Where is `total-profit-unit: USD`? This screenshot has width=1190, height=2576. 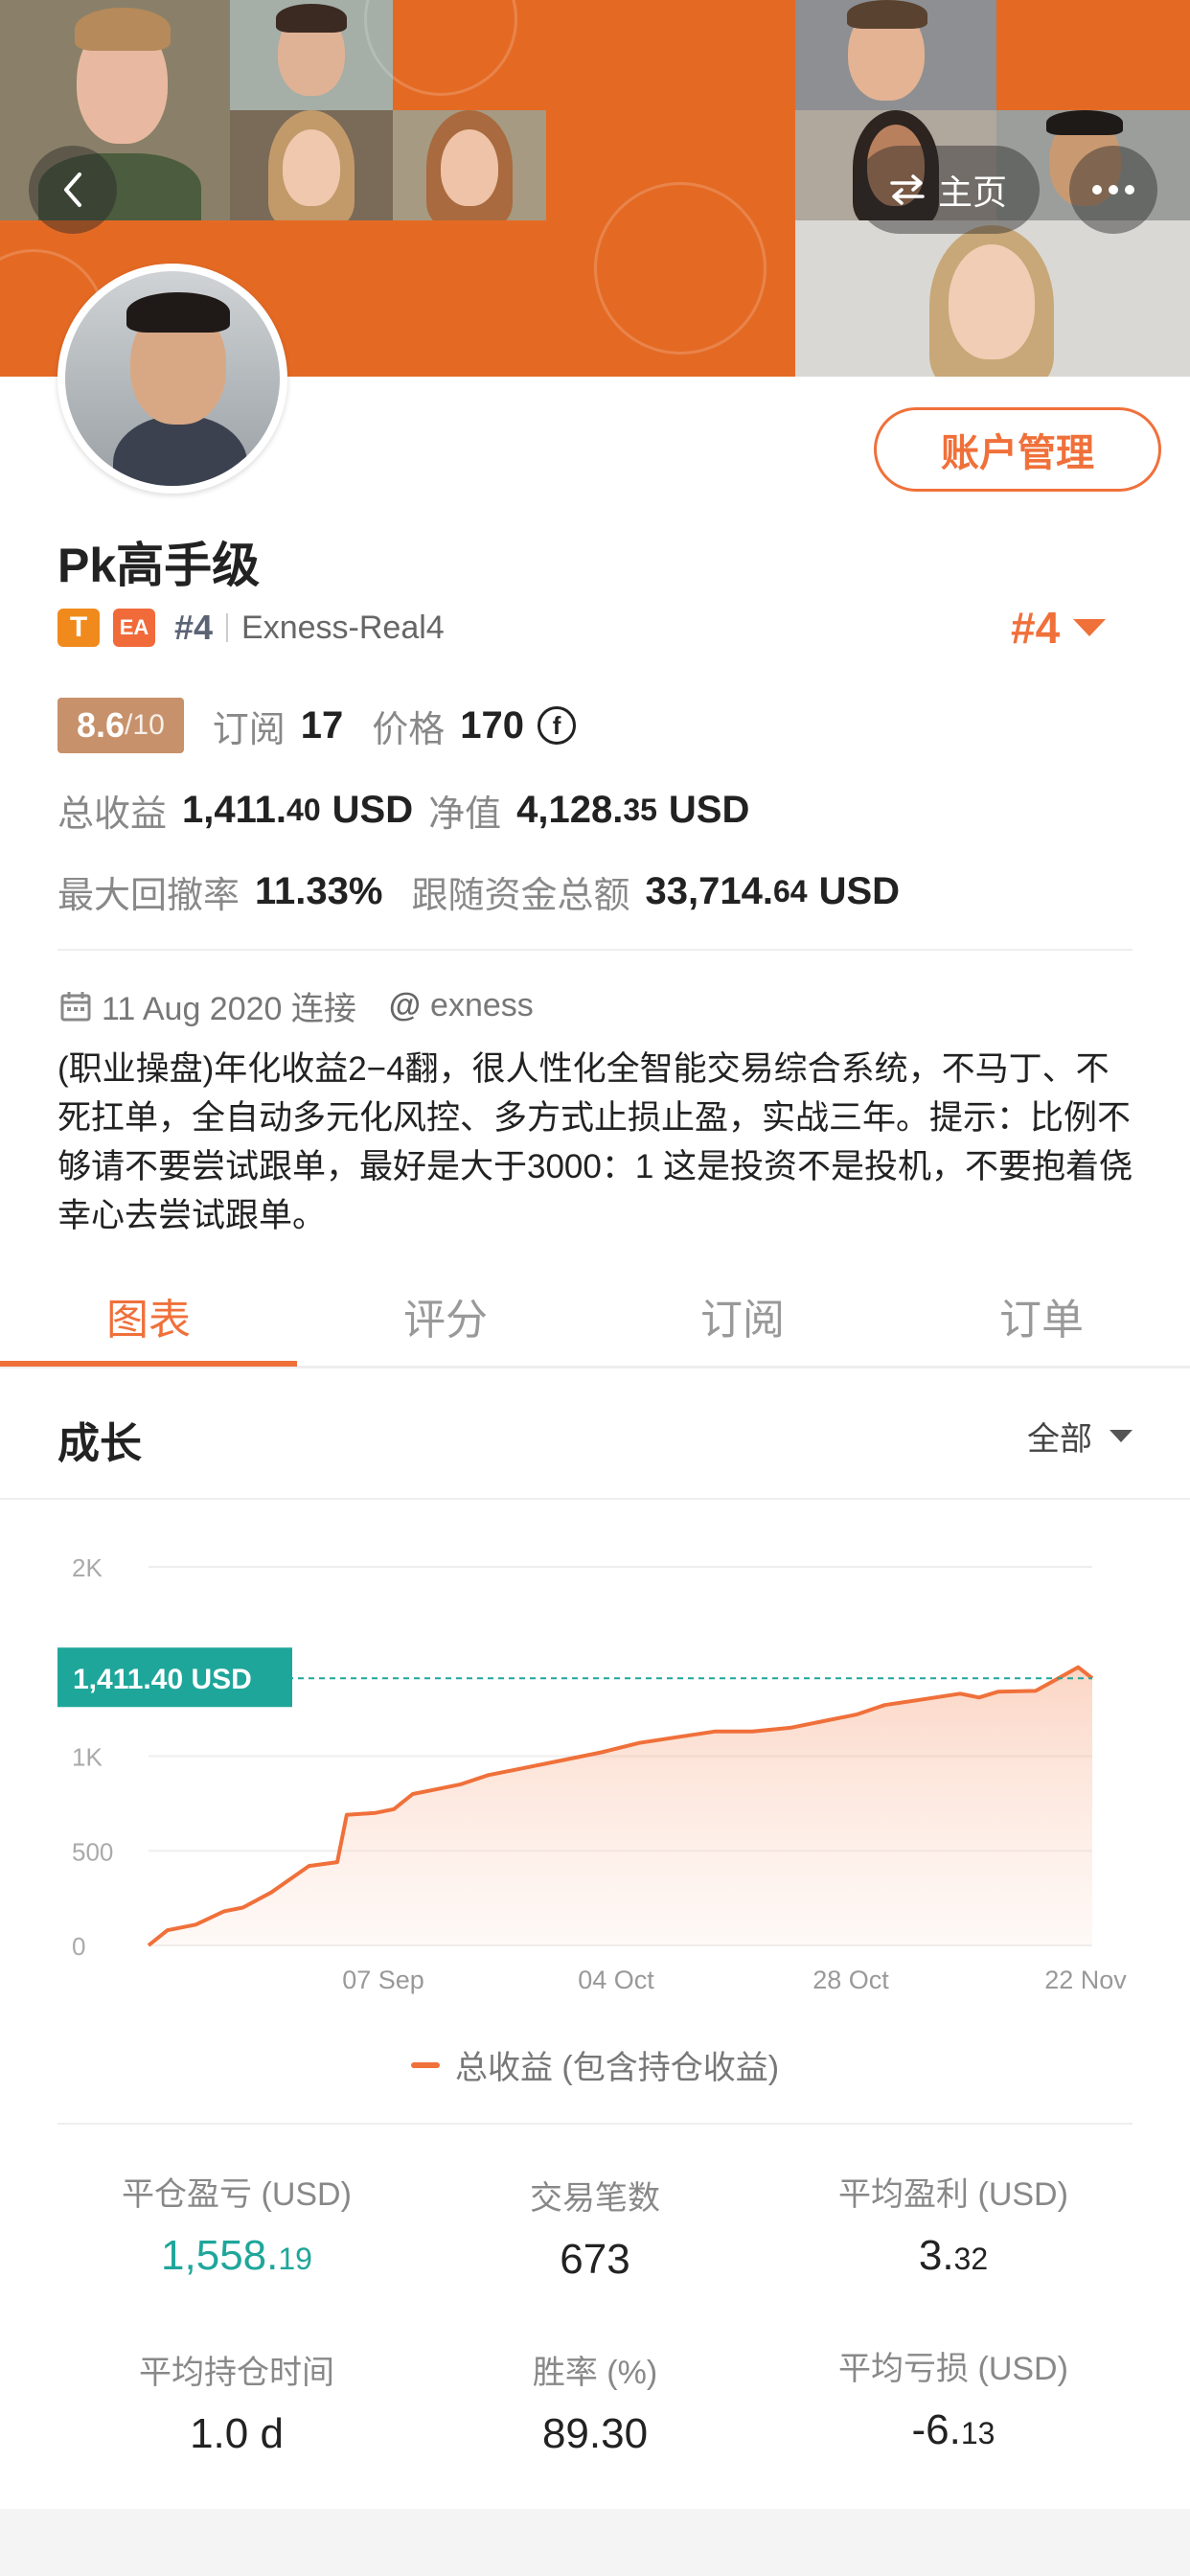
total-profit-unit: USD is located at coordinates (373, 810).